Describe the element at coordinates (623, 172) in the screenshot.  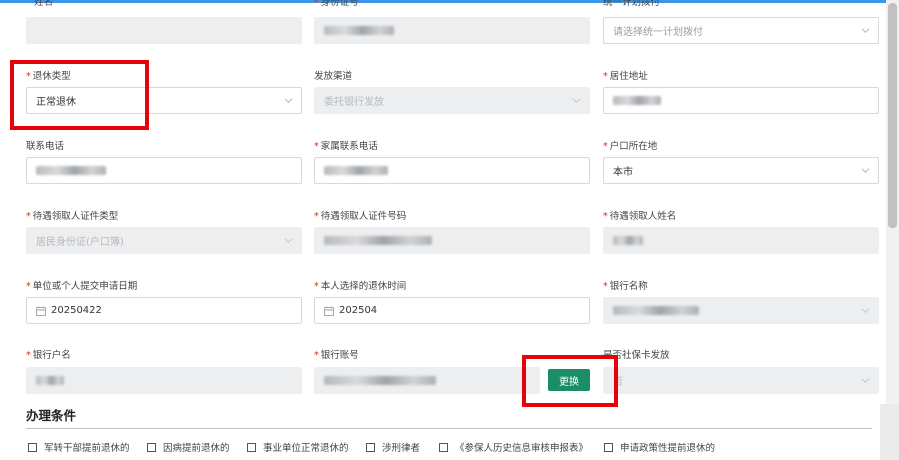
I see `hukou-value: 本市` at that location.